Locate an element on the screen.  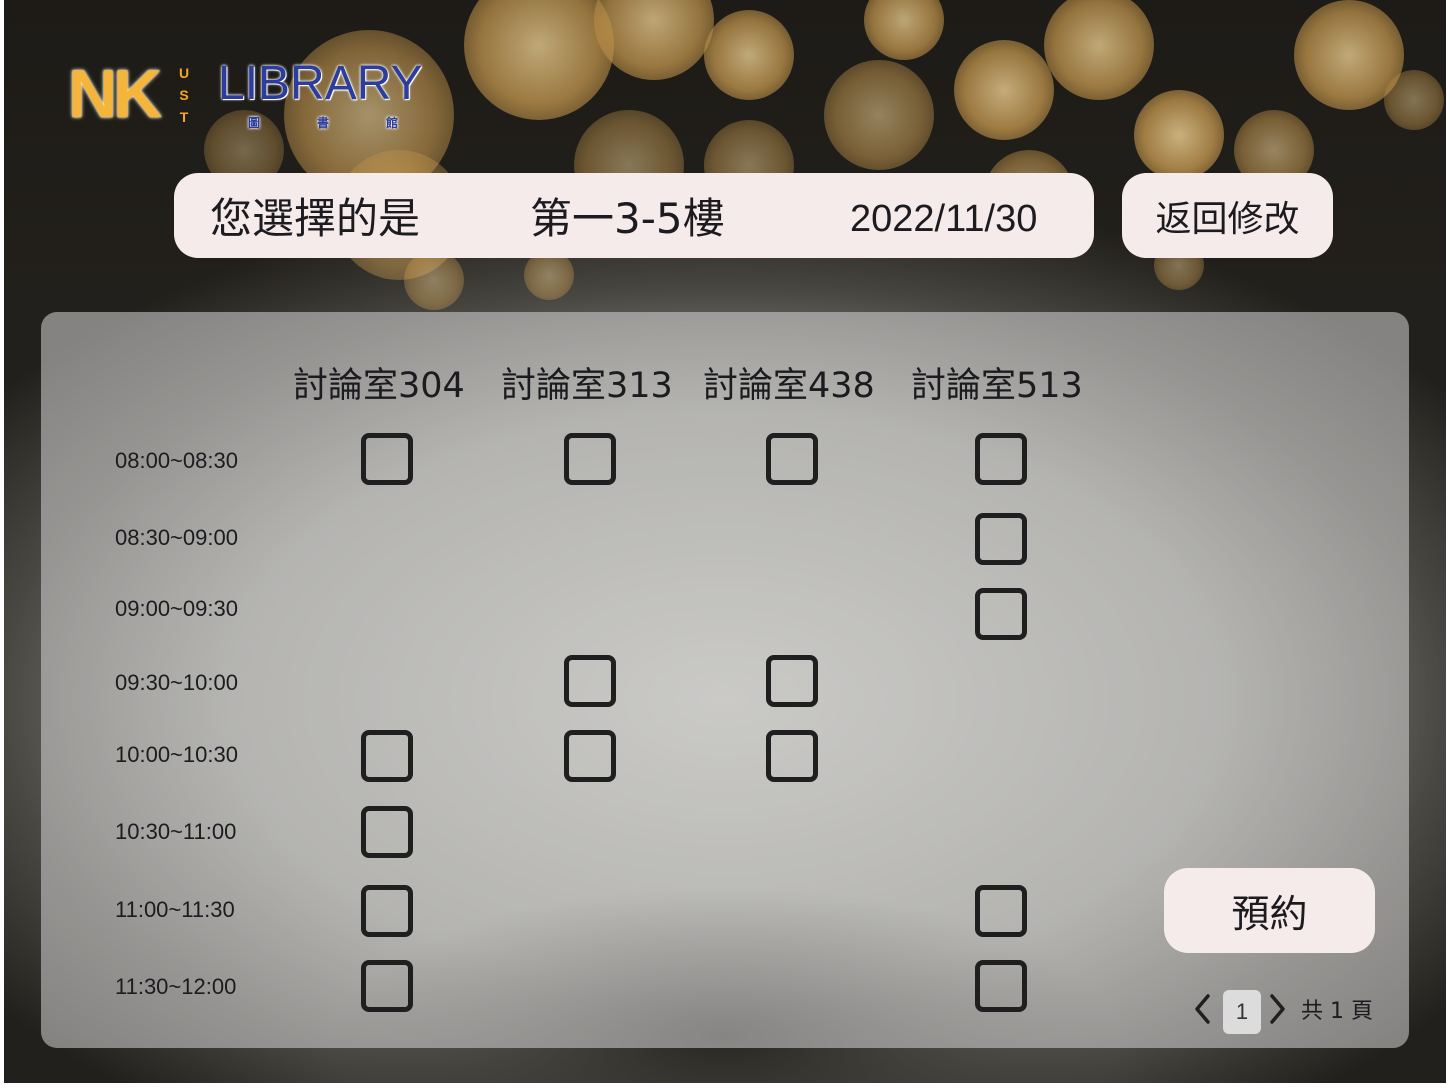
time-slot-label: 09:00~09:30 is located at coordinates (176, 608).